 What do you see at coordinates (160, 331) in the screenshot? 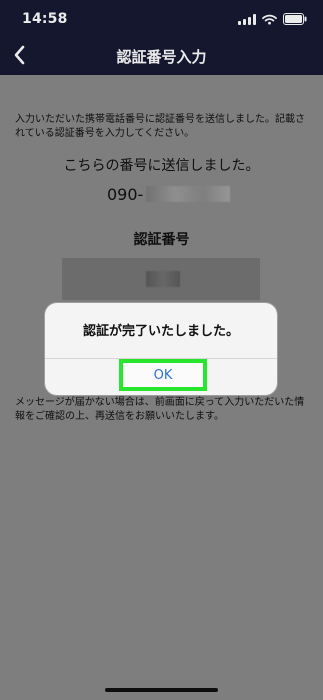
I see `alert-title: 認証が完了いたしました。` at bounding box center [160, 331].